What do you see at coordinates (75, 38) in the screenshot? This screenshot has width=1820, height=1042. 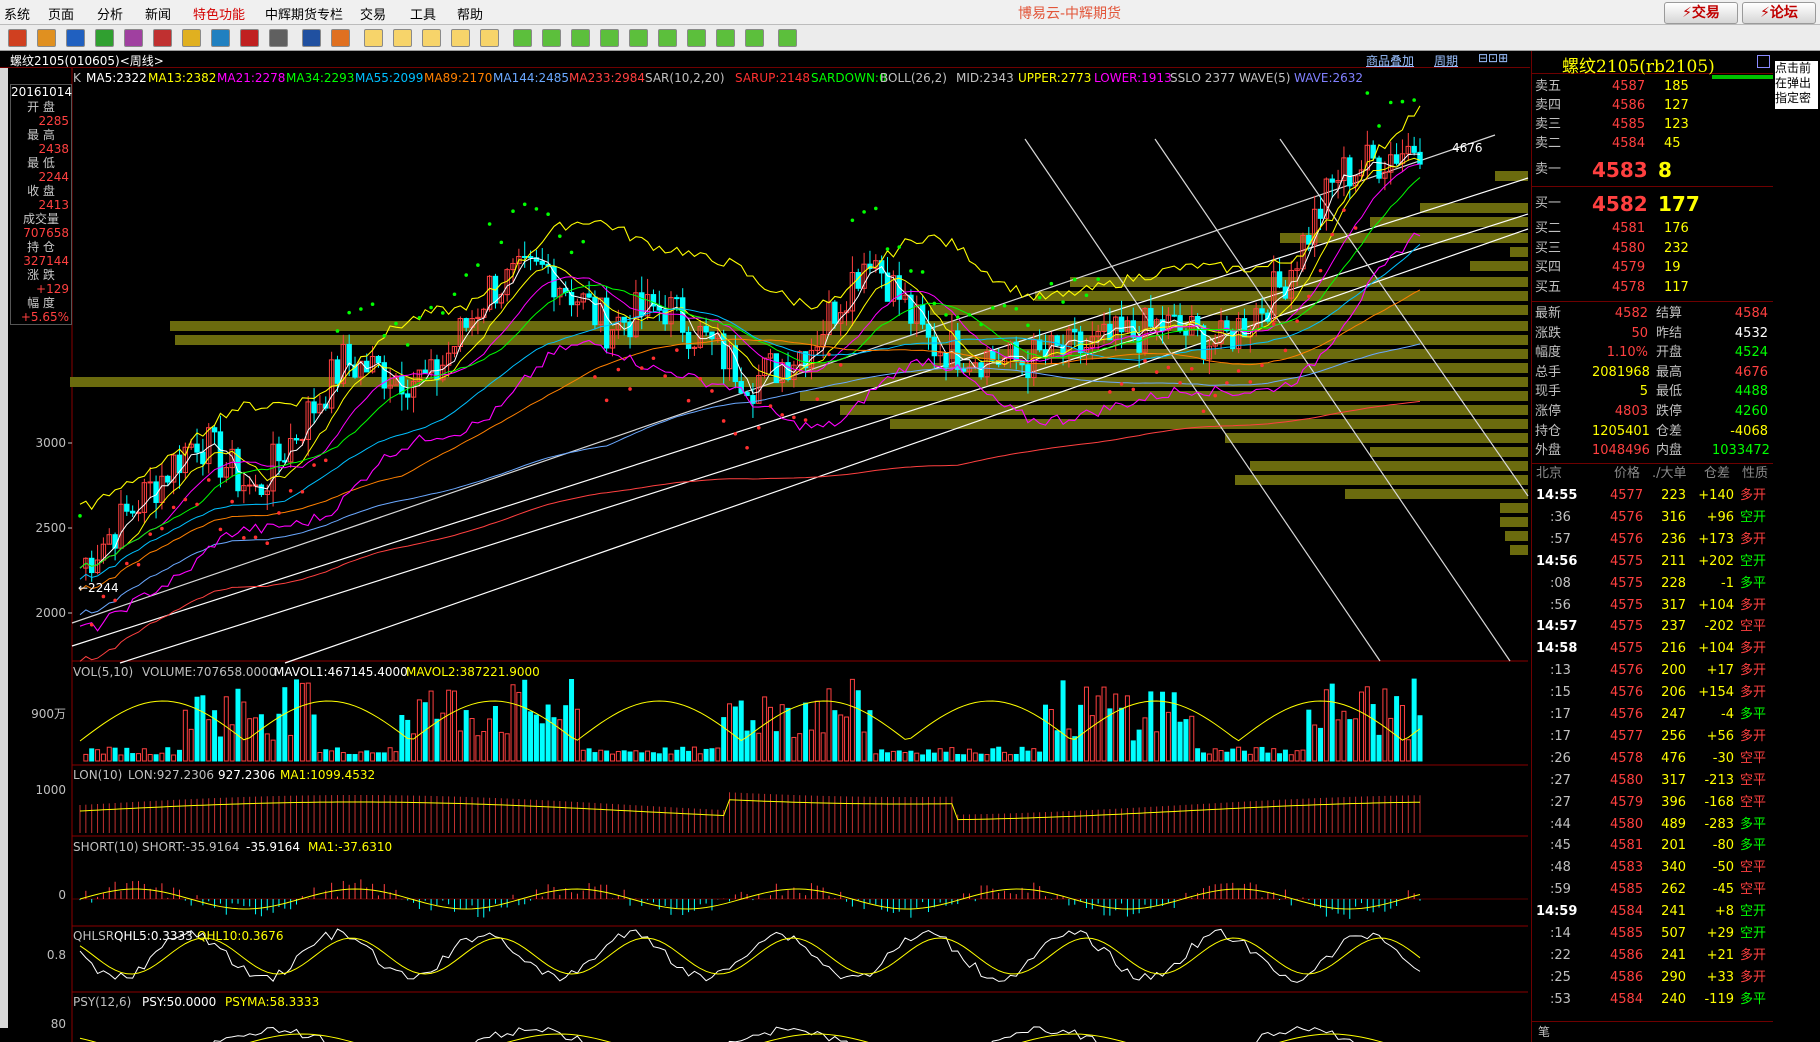 I see `save-icon` at bounding box center [75, 38].